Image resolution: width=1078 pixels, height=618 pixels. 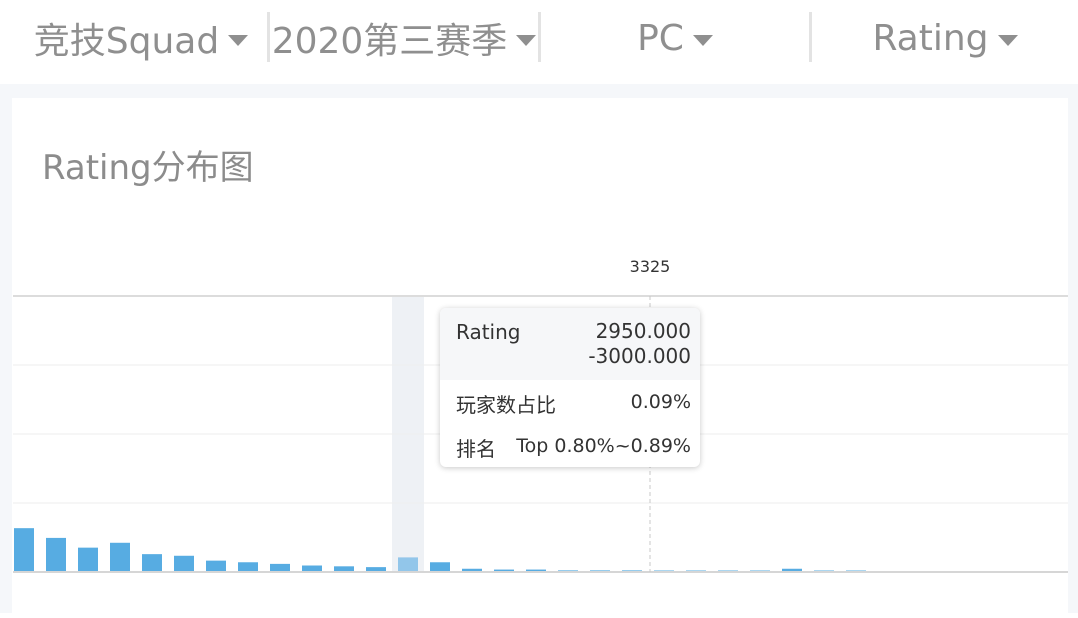 What do you see at coordinates (650, 266) in the screenshot?
I see `marker-label: 3325` at bounding box center [650, 266].